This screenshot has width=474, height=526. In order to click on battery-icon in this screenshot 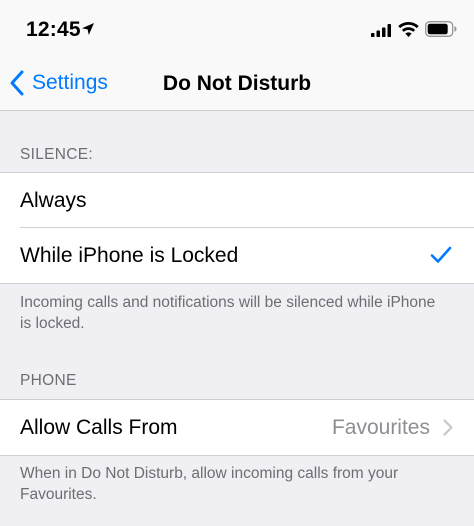, I will do `click(441, 29)`.